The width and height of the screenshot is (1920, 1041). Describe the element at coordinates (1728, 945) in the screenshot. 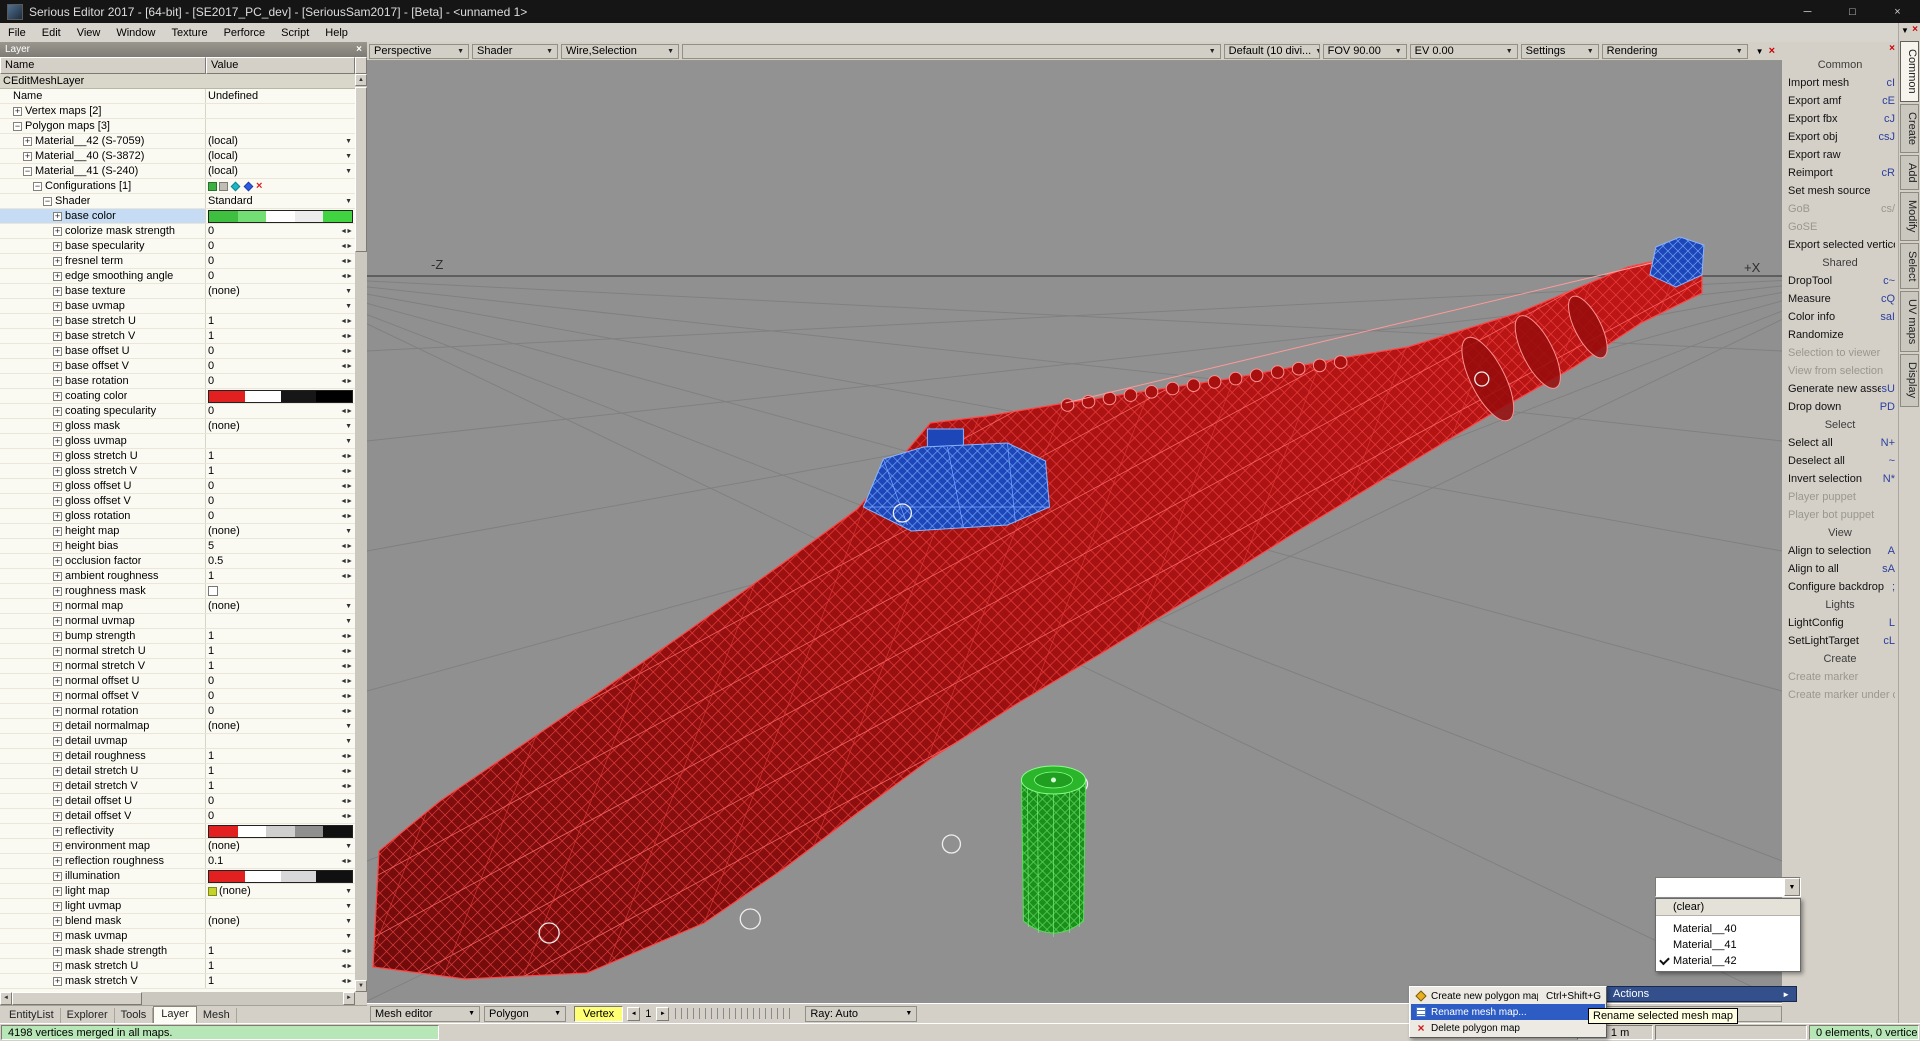

I see `map-option-material-41: Material__41` at that location.